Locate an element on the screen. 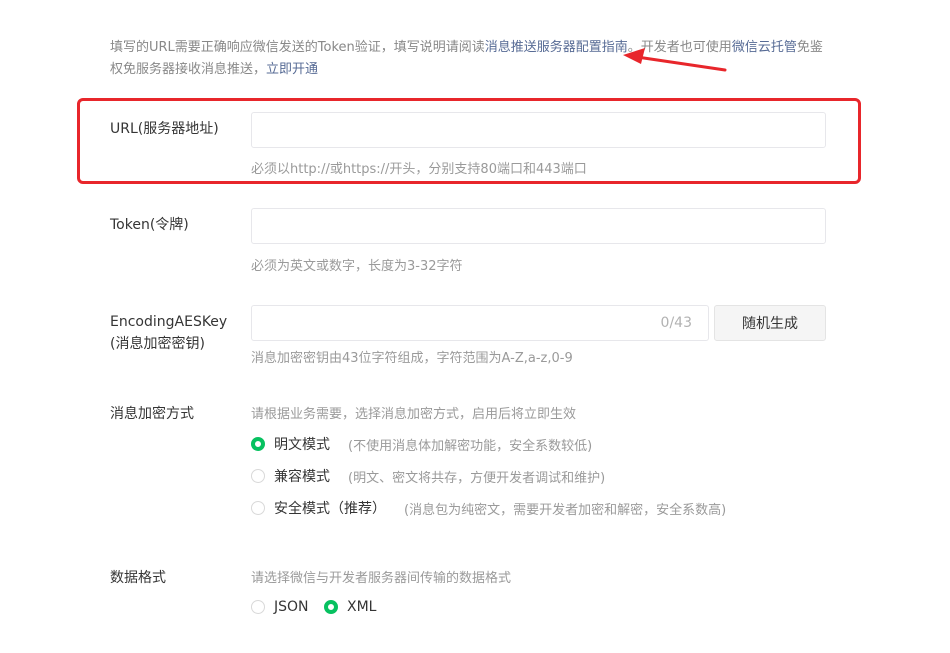 This screenshot has height=653, width=950. encrypt-option-plaintext: 明文模式 (不使用消息体加解密功能，安全系数较低) is located at coordinates (421, 444).